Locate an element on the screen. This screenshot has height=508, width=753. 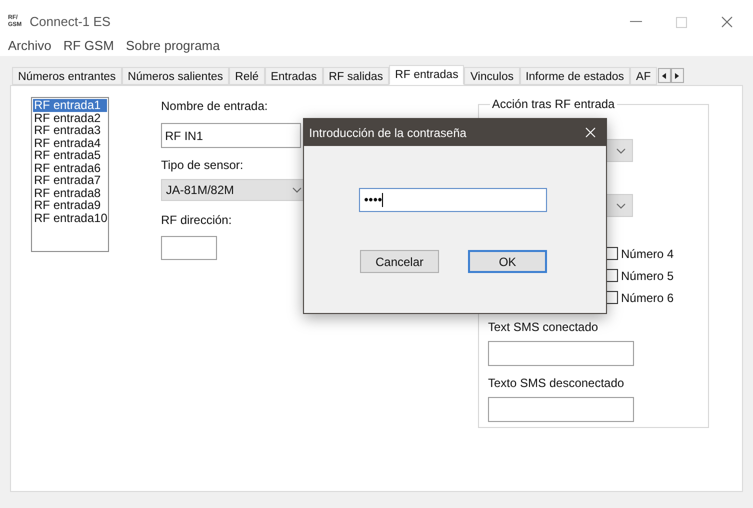
caret-left-icon is located at coordinates (664, 75).